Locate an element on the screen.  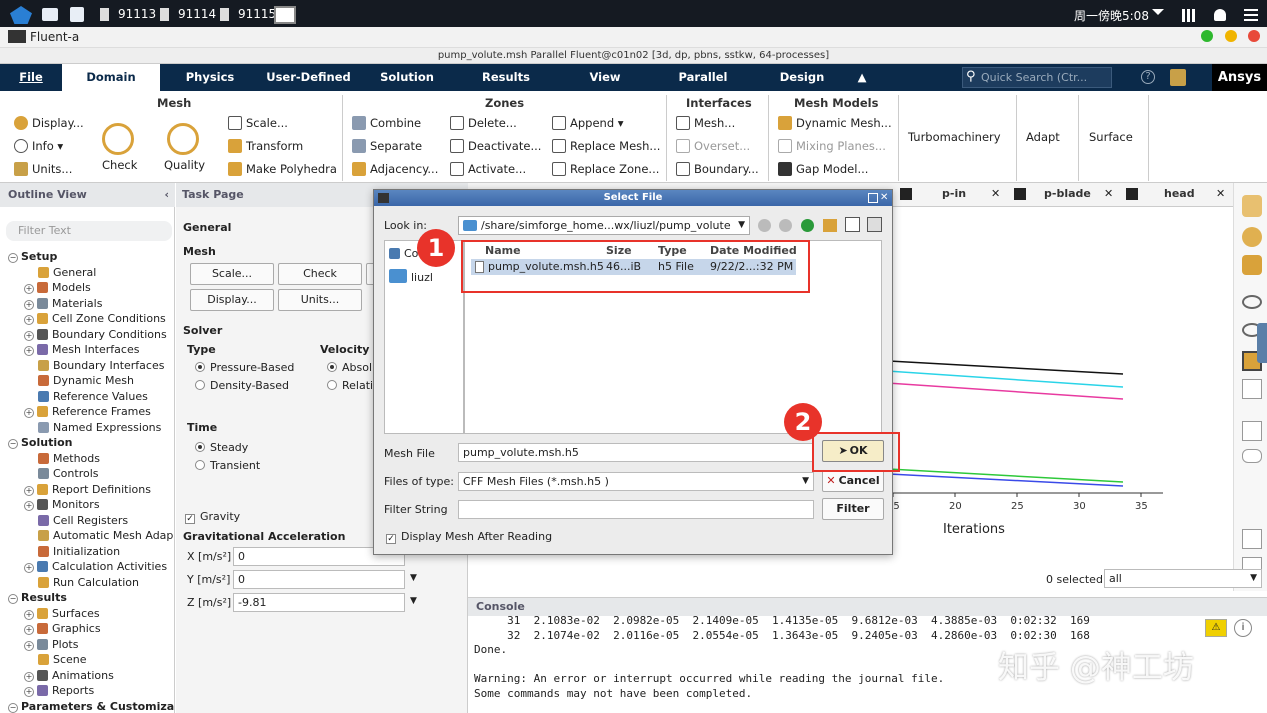
tree-item-report-definitions: + Report Definitions is located at coordinates (87, 489).